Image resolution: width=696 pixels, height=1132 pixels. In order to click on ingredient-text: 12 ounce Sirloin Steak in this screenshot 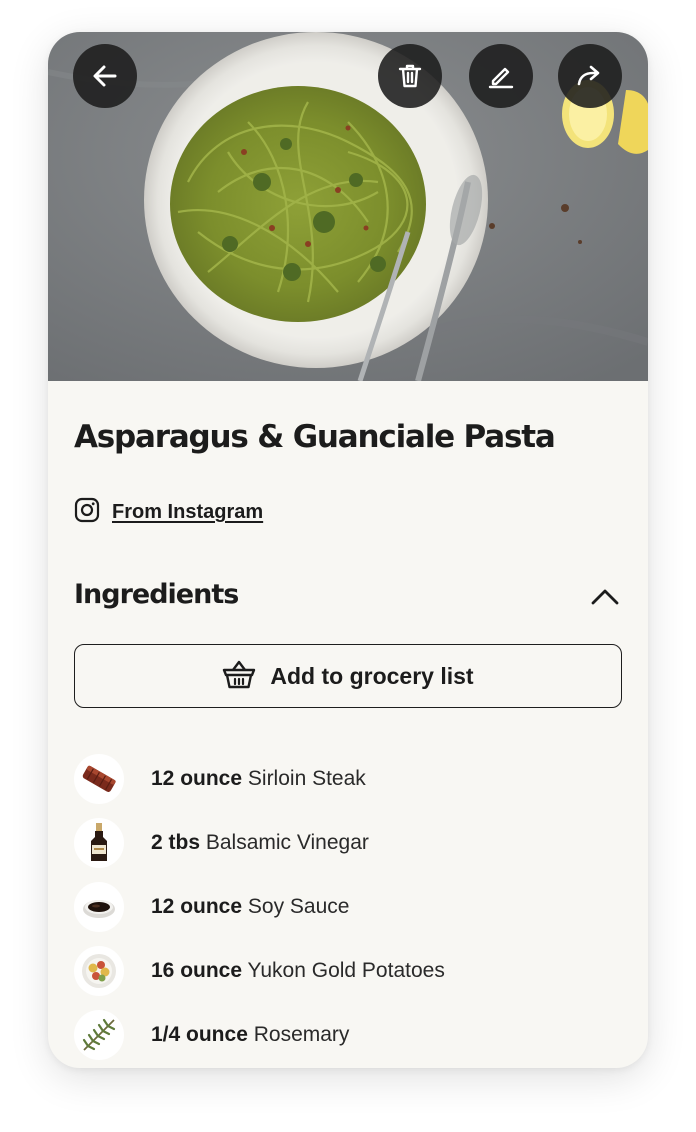, I will do `click(258, 779)`.